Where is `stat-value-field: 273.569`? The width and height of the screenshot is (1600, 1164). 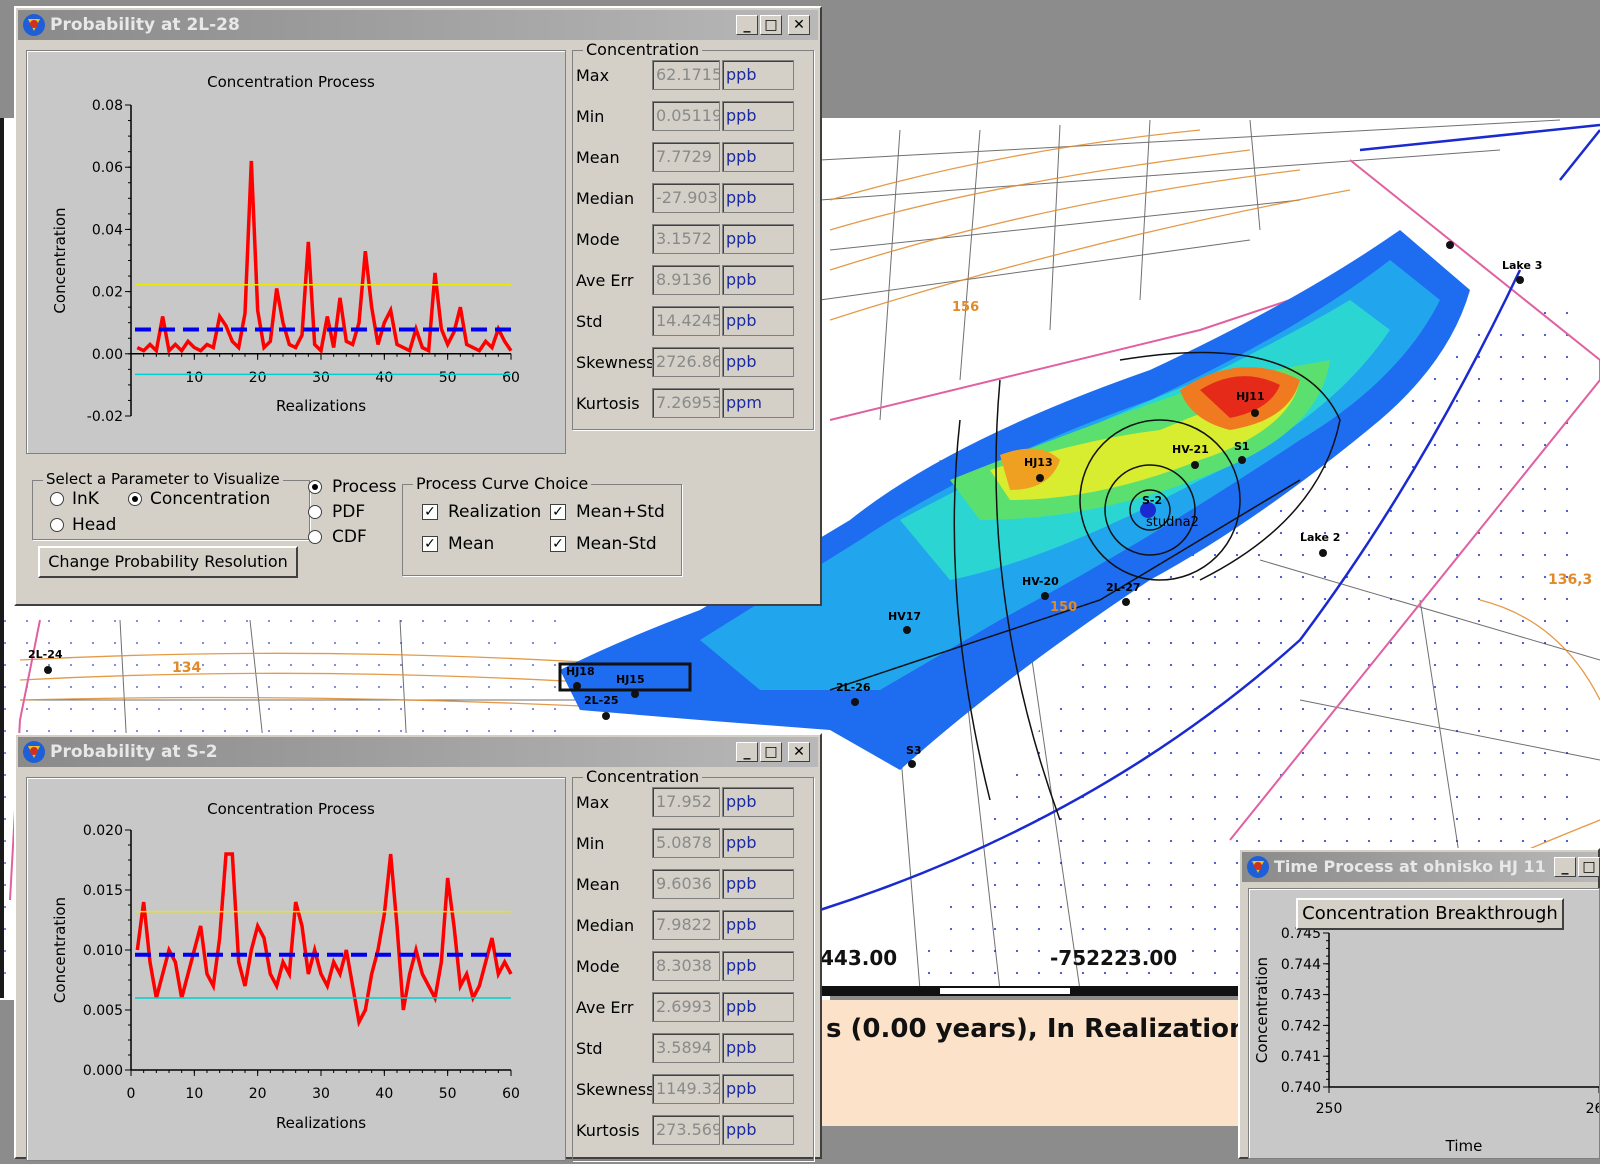
stat-value-field: 273.569 is located at coordinates (686, 1130).